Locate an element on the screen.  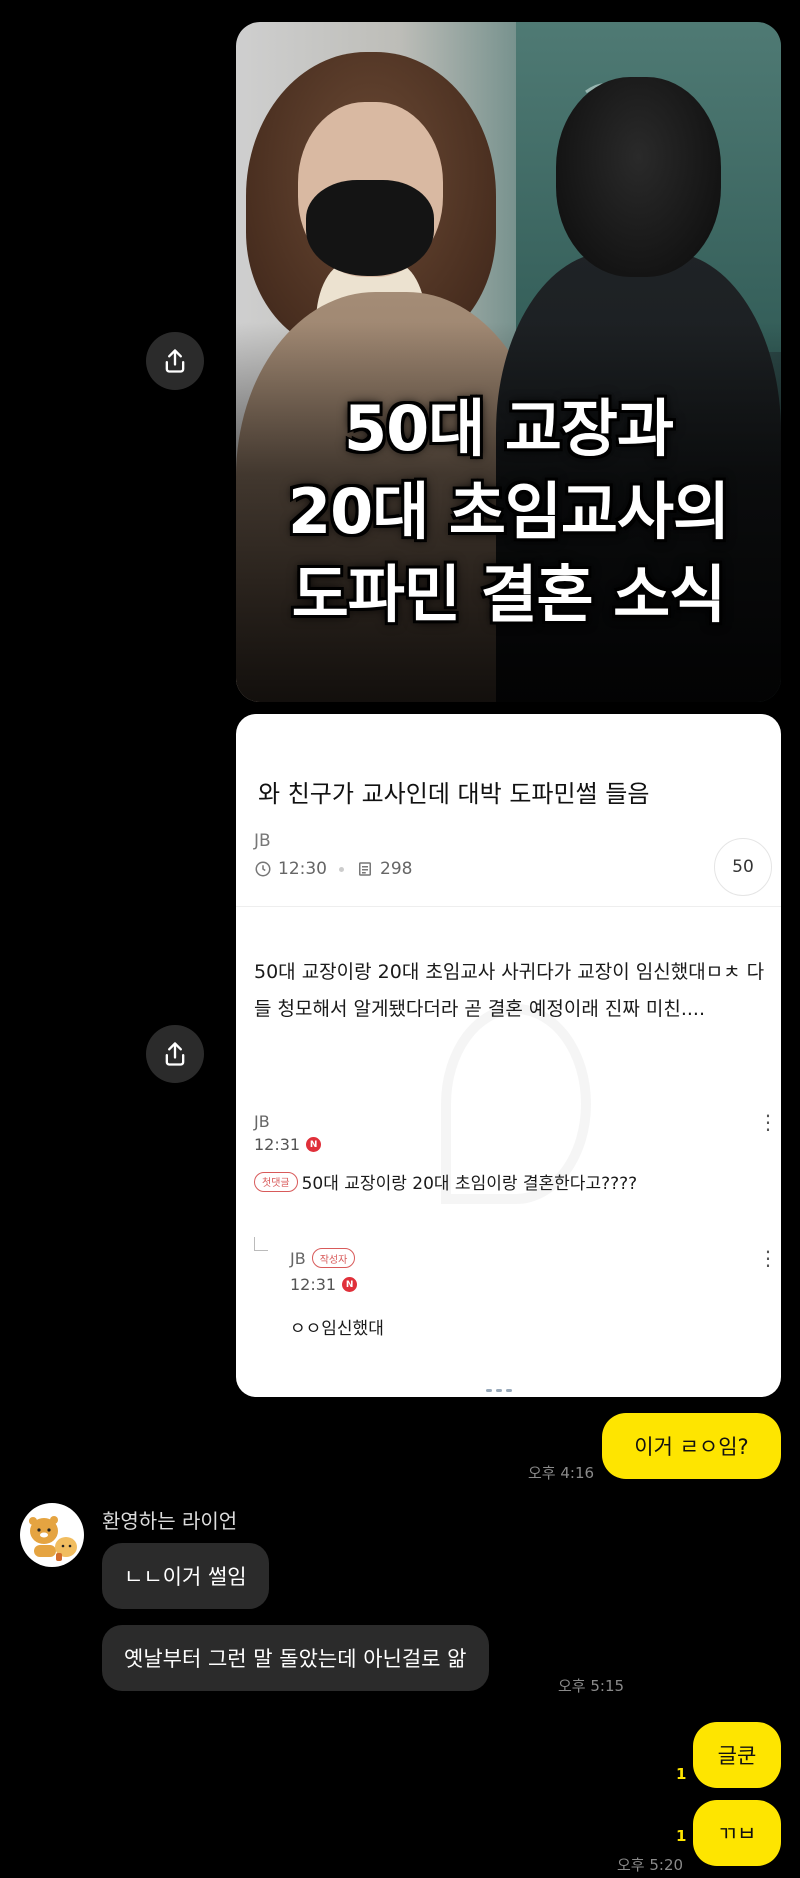
document-icon is located at coordinates (365, 869).